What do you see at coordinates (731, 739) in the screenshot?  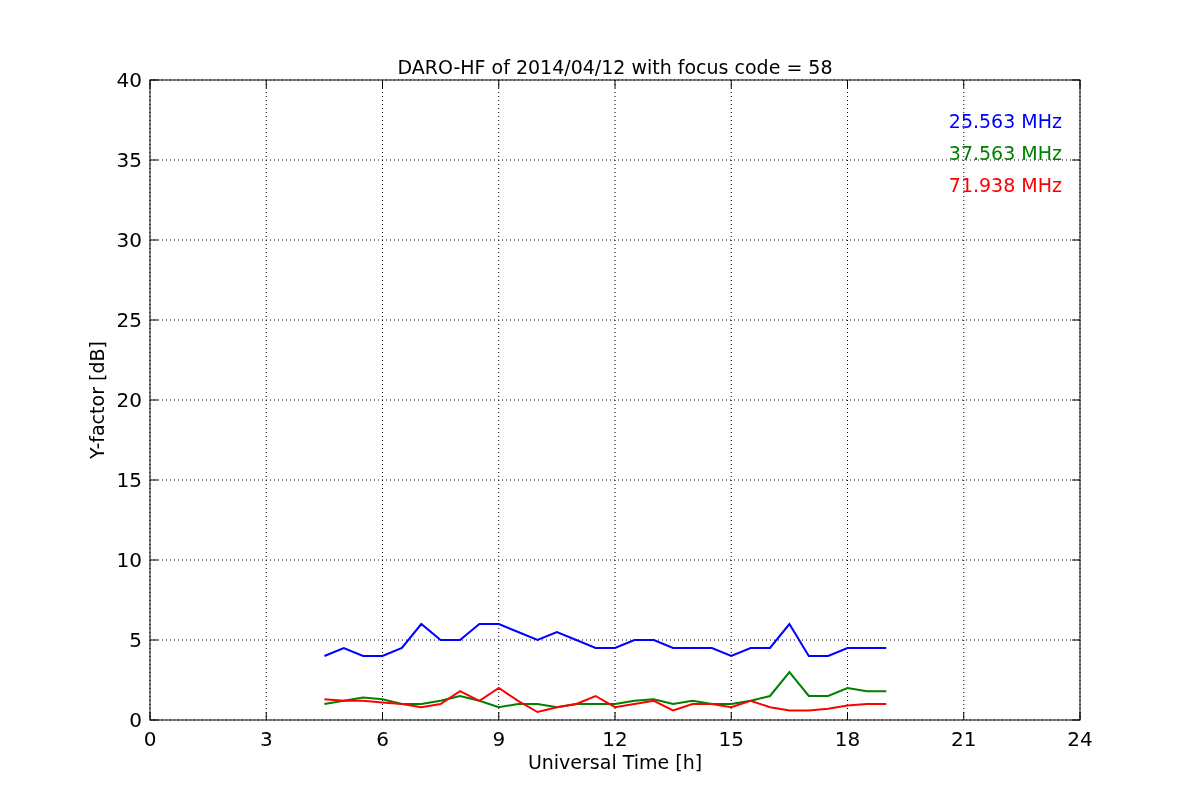 I see `x-tick-label: 15` at bounding box center [731, 739].